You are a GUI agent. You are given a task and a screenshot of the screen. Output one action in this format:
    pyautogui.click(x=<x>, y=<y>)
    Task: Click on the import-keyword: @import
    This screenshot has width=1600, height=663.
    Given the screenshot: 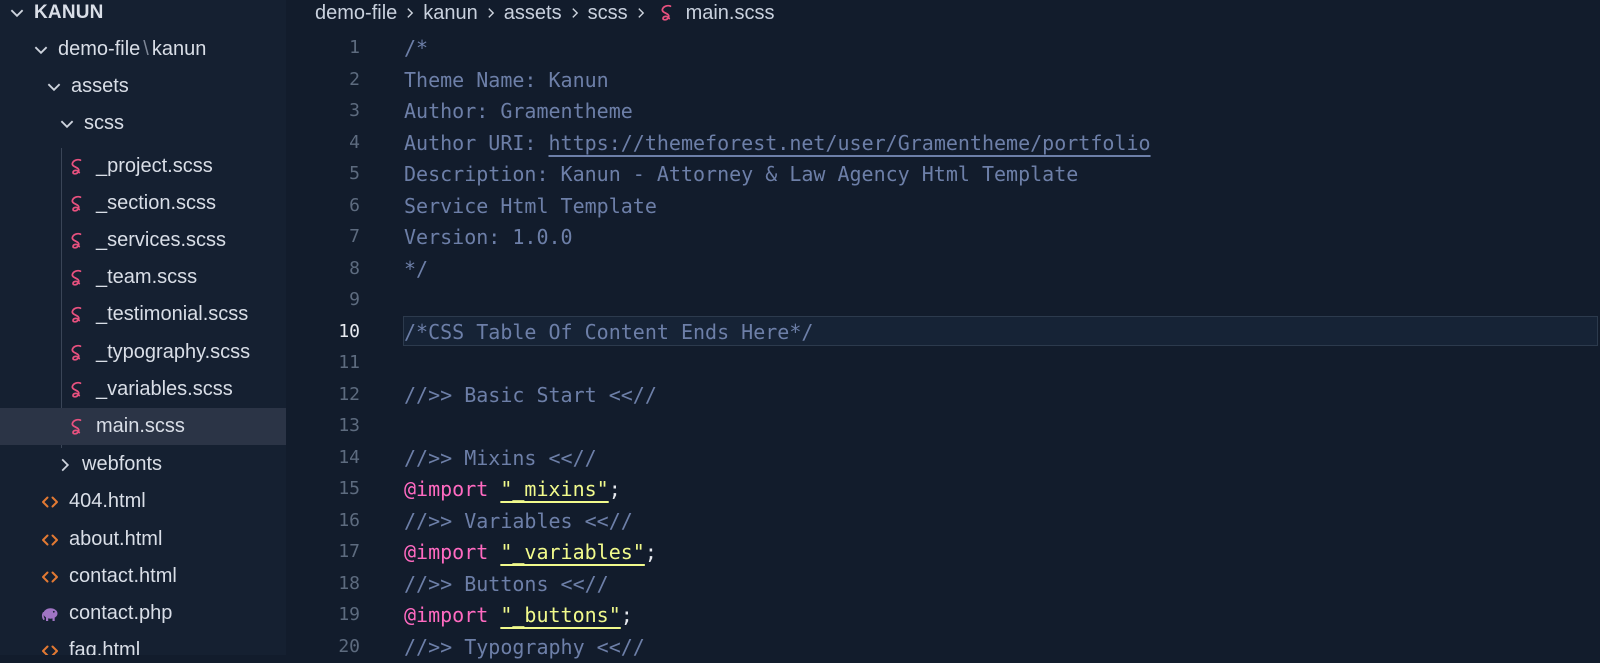 What is the action you would take?
    pyautogui.click(x=446, y=489)
    